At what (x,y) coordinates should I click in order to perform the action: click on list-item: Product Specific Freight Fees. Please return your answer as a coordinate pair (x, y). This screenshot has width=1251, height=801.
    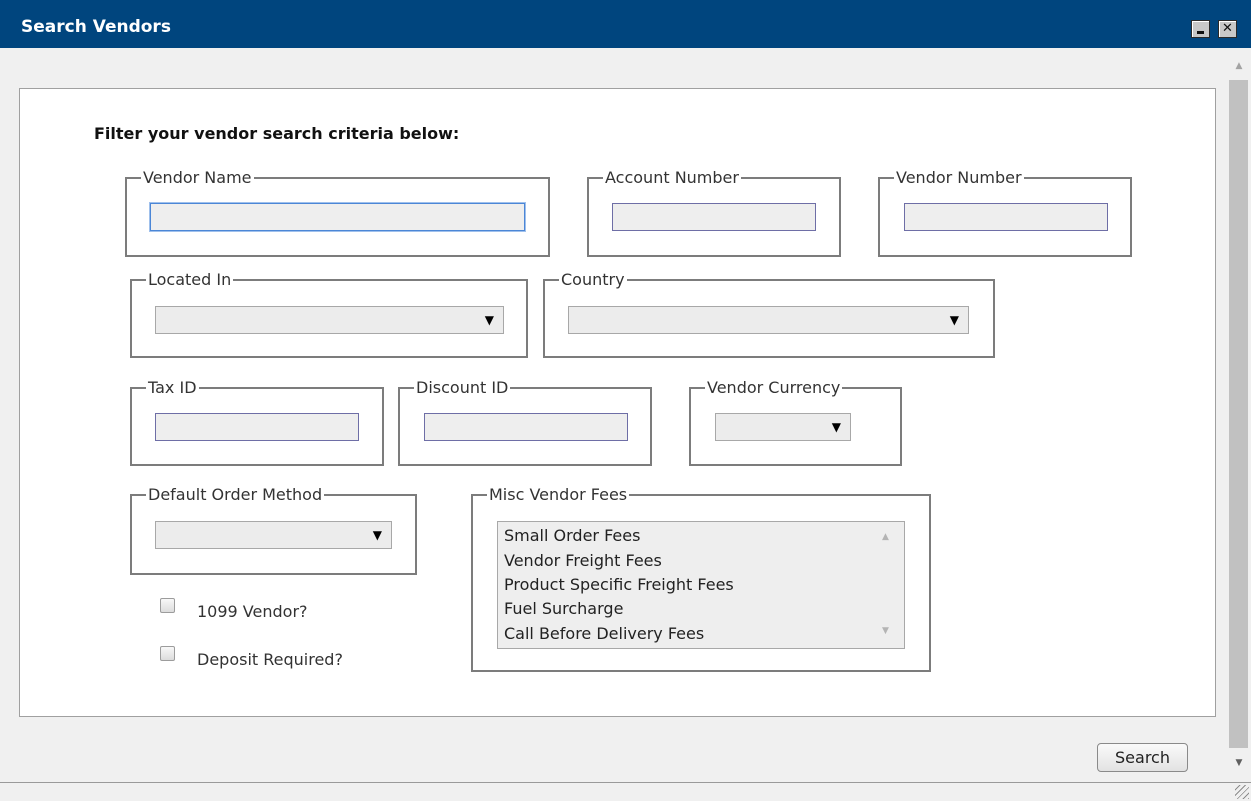
    Looking at the image, I should click on (619, 585).